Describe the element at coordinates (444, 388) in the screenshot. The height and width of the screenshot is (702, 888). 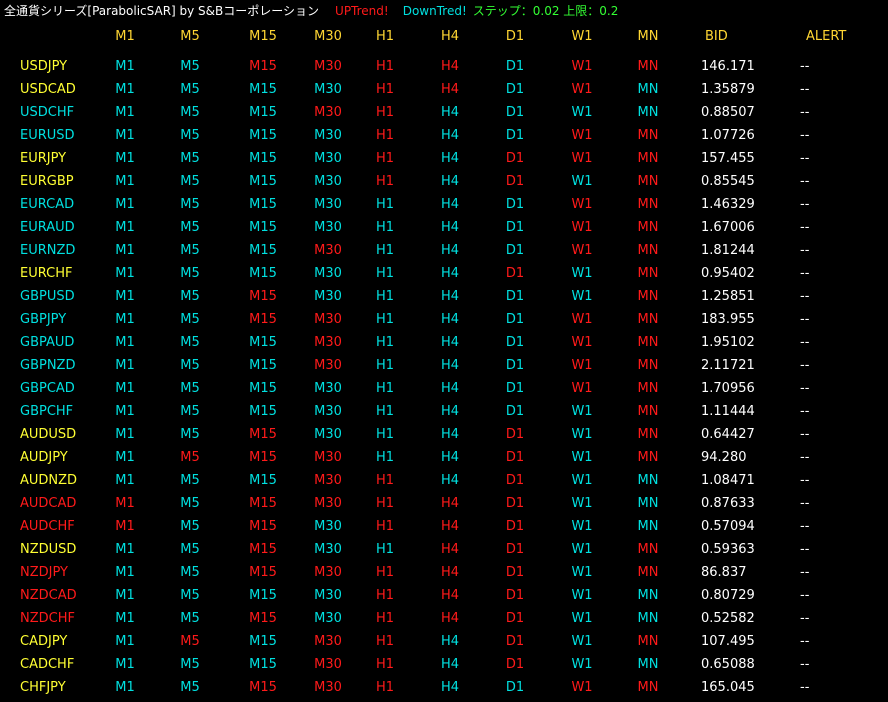
I see `table-row: GBPCAD M1 M5 M15 M30 H1 H4 D1 W1 MN 1.70956 --` at that location.